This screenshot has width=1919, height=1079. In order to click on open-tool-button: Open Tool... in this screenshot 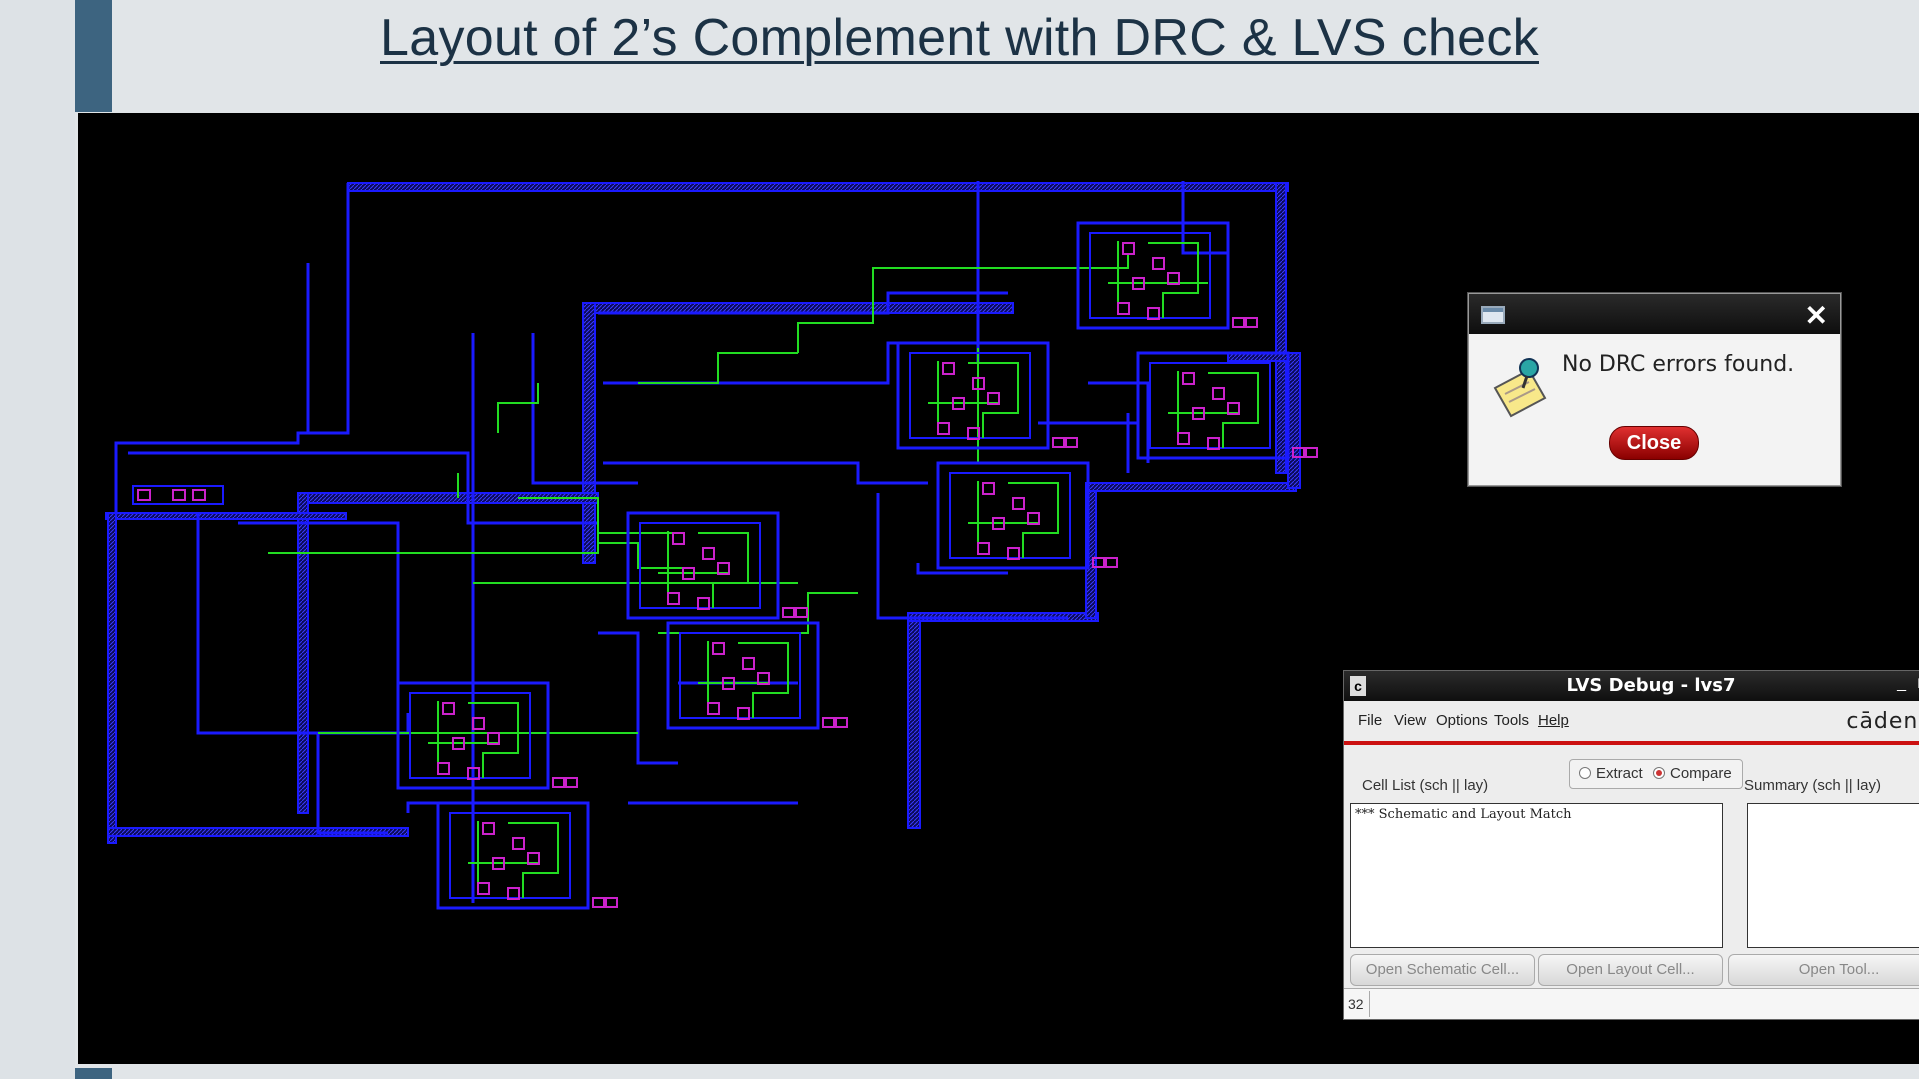, I will do `click(1823, 970)`.